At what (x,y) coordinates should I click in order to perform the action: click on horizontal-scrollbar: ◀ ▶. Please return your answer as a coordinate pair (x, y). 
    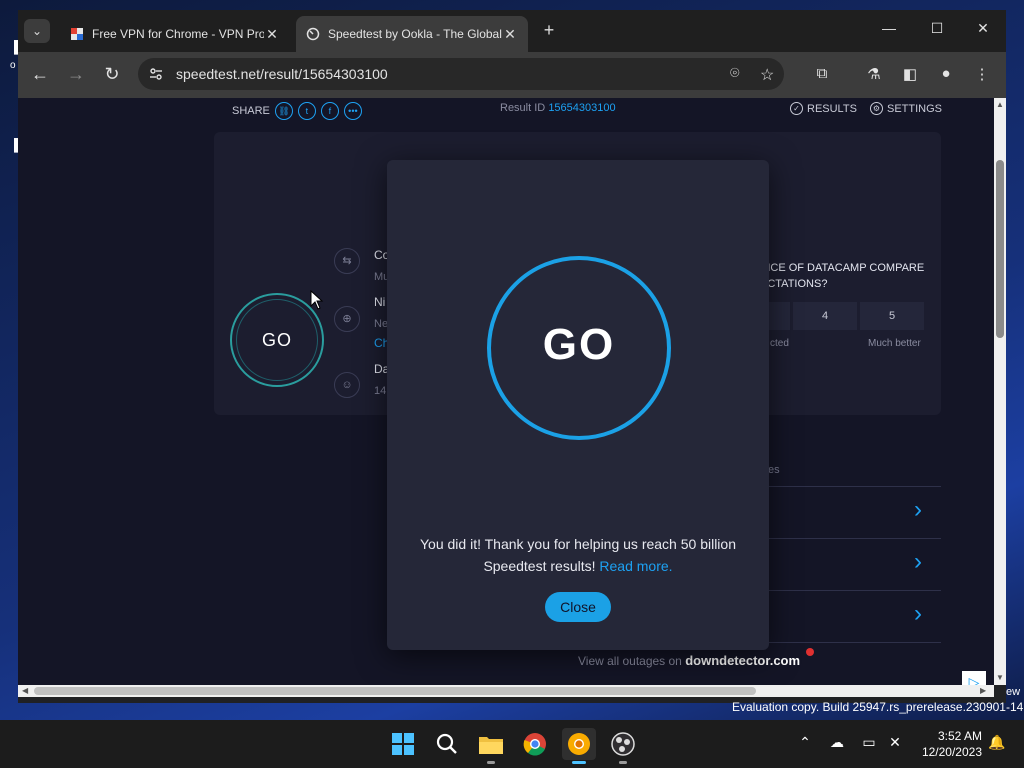
    Looking at the image, I should click on (506, 691).